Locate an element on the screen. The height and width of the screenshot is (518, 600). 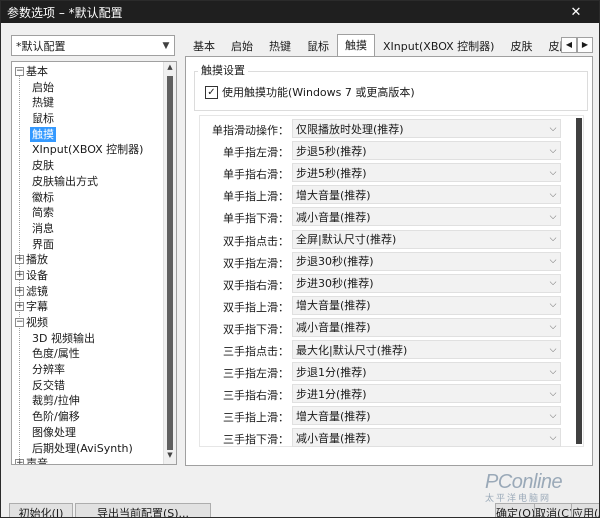
tab: XInput(XBOX 控制器) is located at coordinates (438, 46).